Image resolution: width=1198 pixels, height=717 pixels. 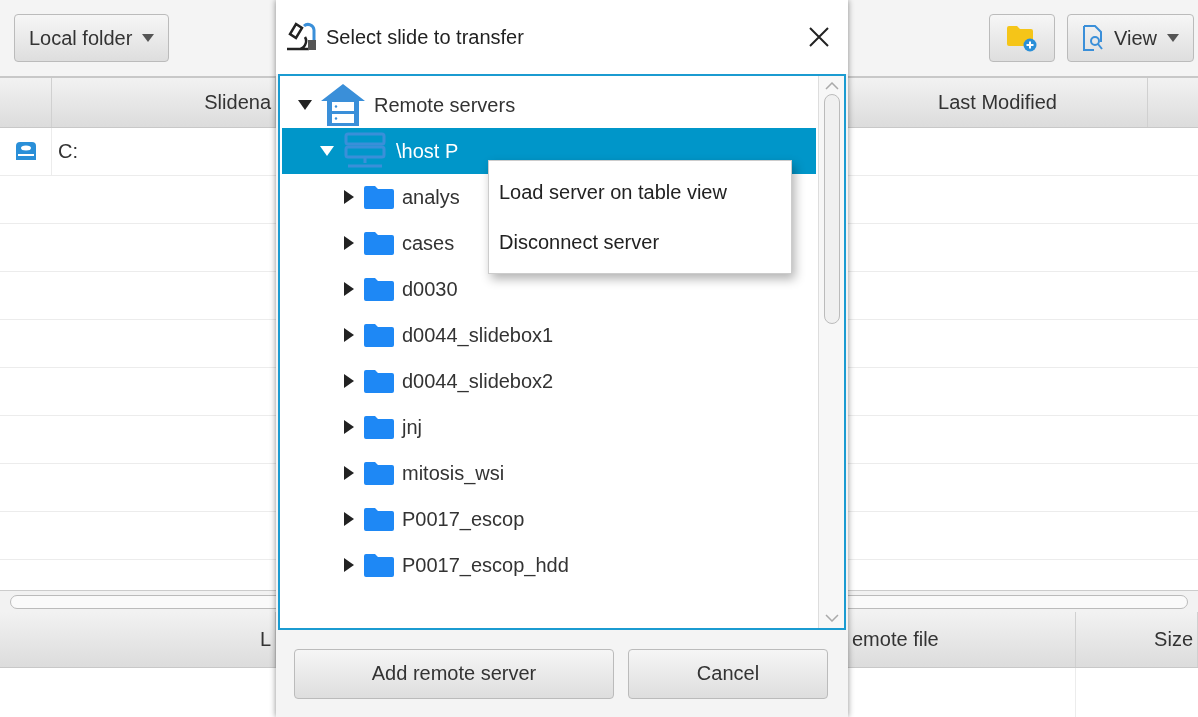 I want to click on tree-item-label: d0030, so click(x=430, y=289).